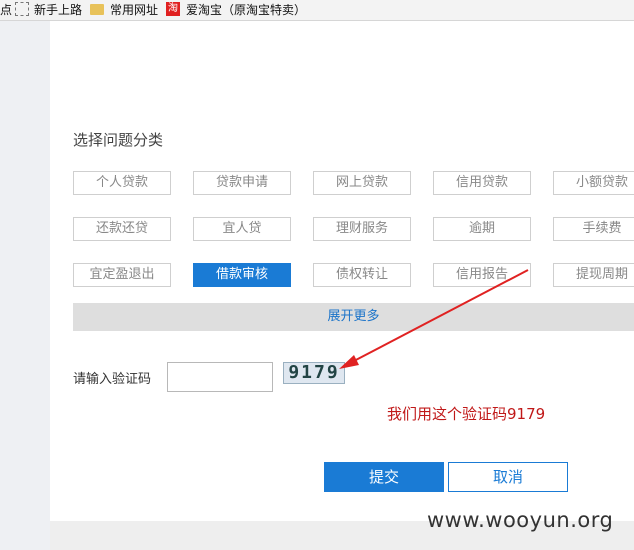  What do you see at coordinates (349, 362) in the screenshot?
I see `arrow-head` at bounding box center [349, 362].